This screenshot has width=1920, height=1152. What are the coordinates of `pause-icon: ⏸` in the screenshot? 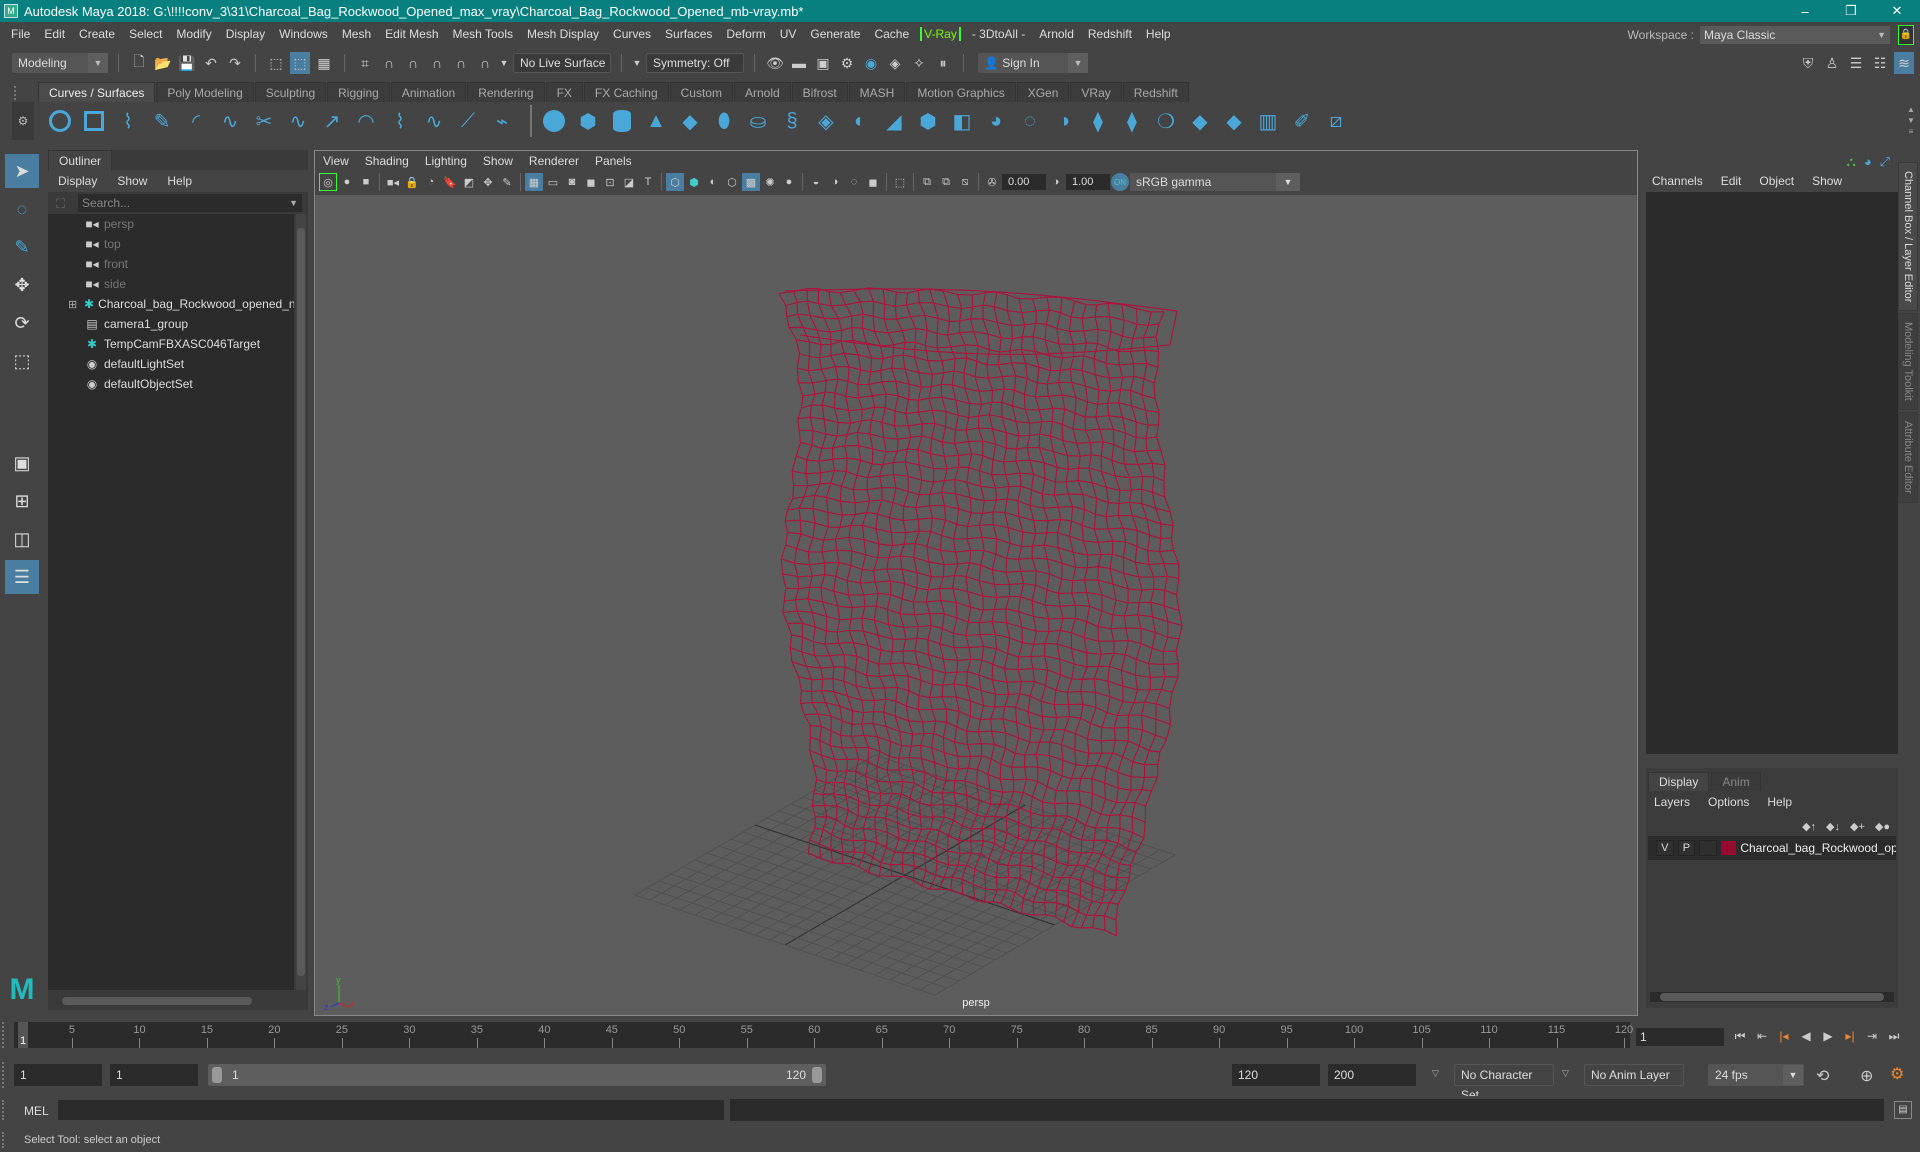 It's located at (943, 63).